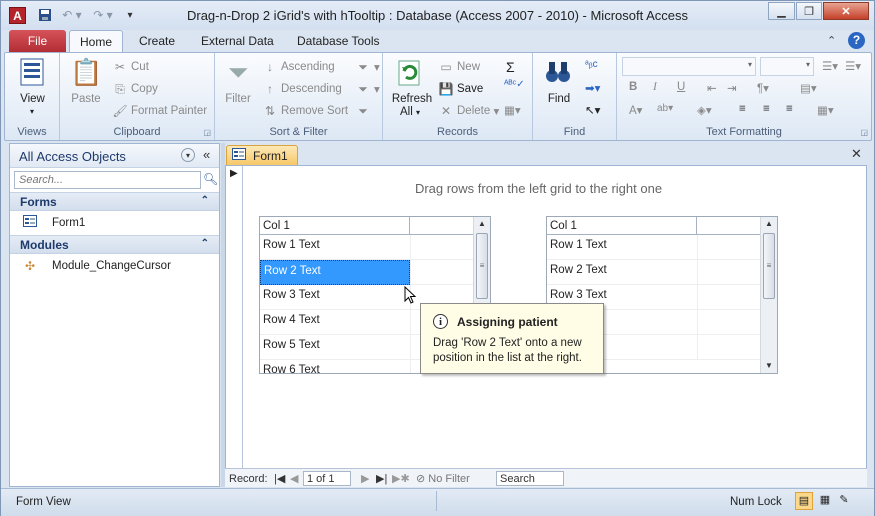 This screenshot has width=875, height=516. Describe the element at coordinates (401, 478) in the screenshot. I see `new-blank-record-icon: ▶✱` at that location.